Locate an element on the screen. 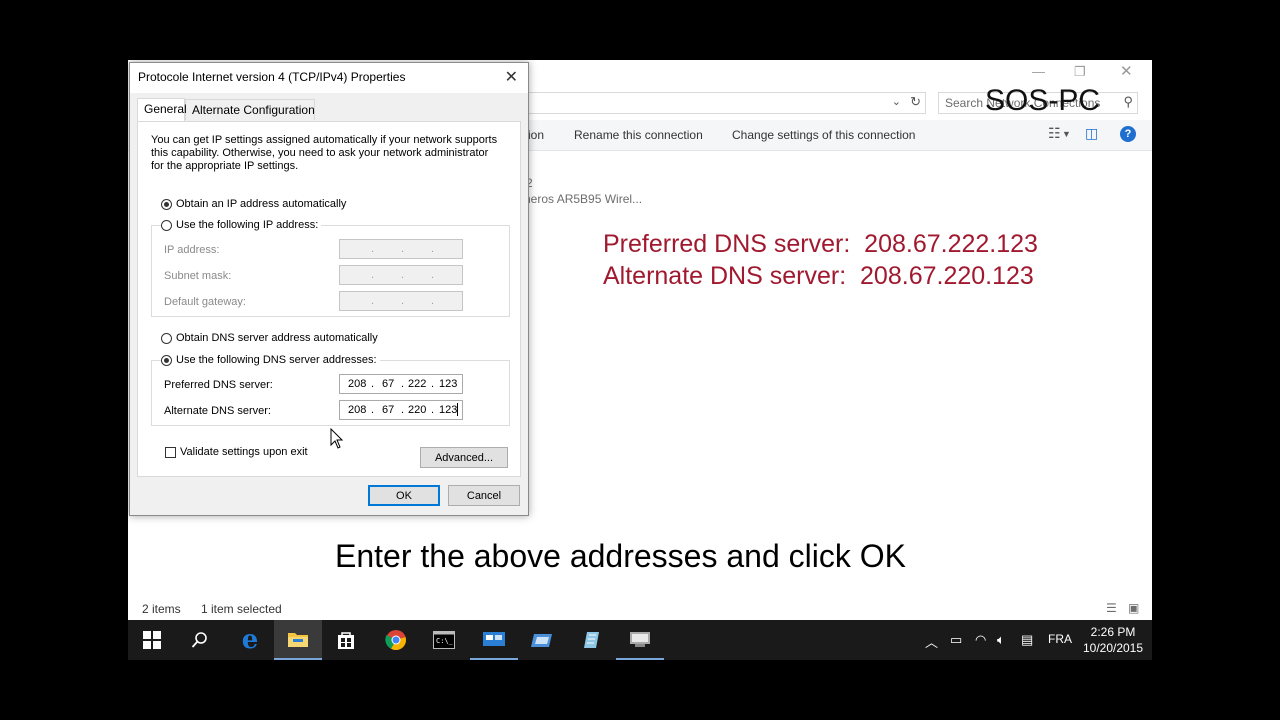  minimize-icon: — is located at coordinates (1038, 71).